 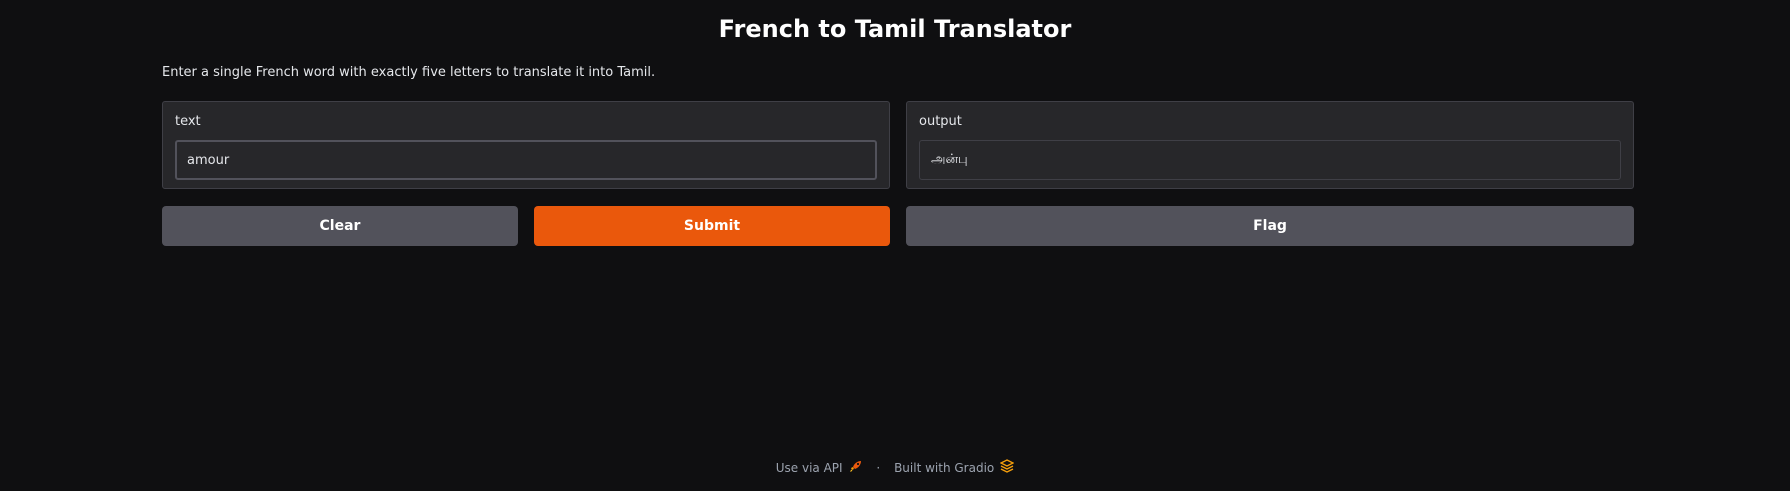 I want to click on submit-button: Submit, so click(x=712, y=226).